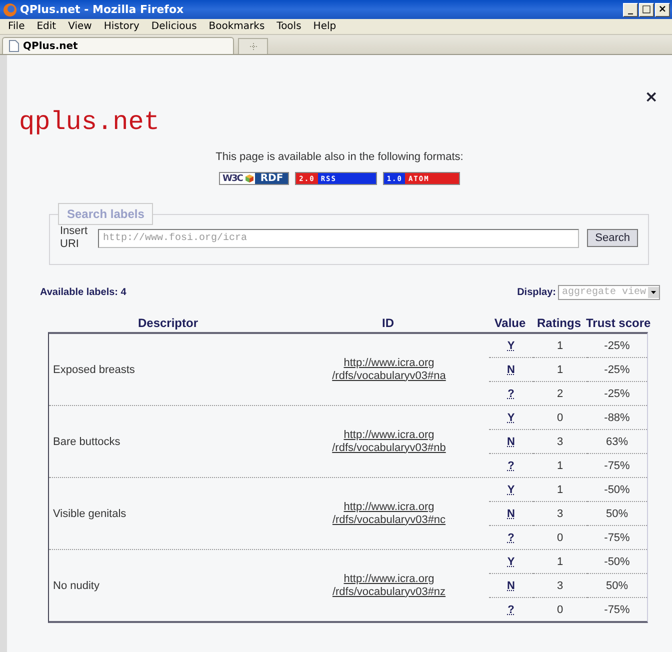  Describe the element at coordinates (118, 45) in the screenshot. I see `browser-tab: QPlus.net` at that location.